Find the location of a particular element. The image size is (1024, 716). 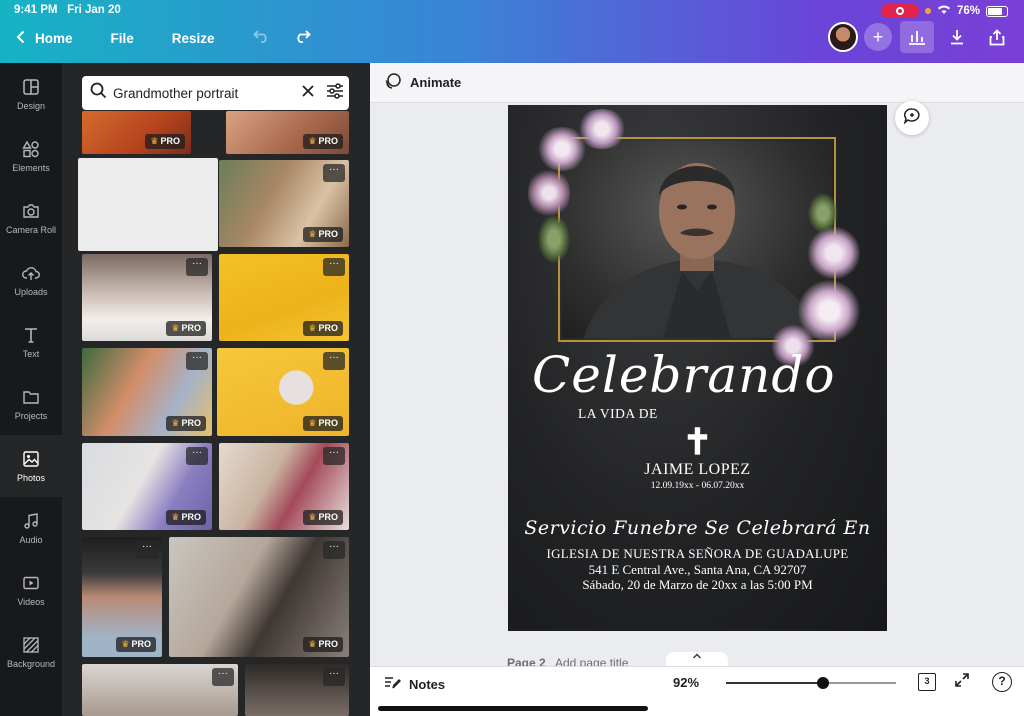

wifi-icon is located at coordinates (944, 11).